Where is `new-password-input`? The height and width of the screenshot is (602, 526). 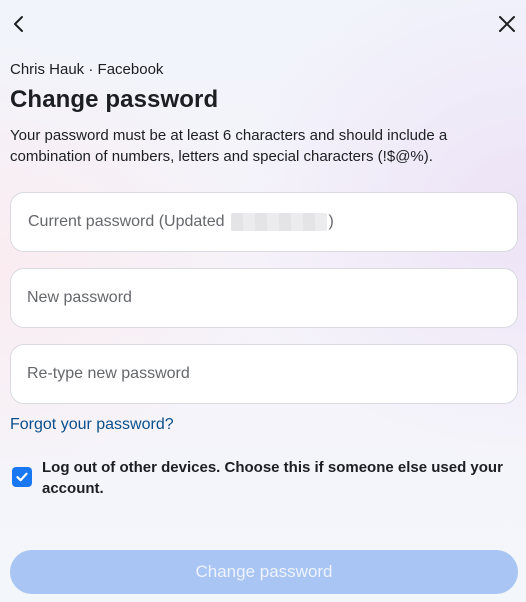
new-password-input is located at coordinates (264, 298).